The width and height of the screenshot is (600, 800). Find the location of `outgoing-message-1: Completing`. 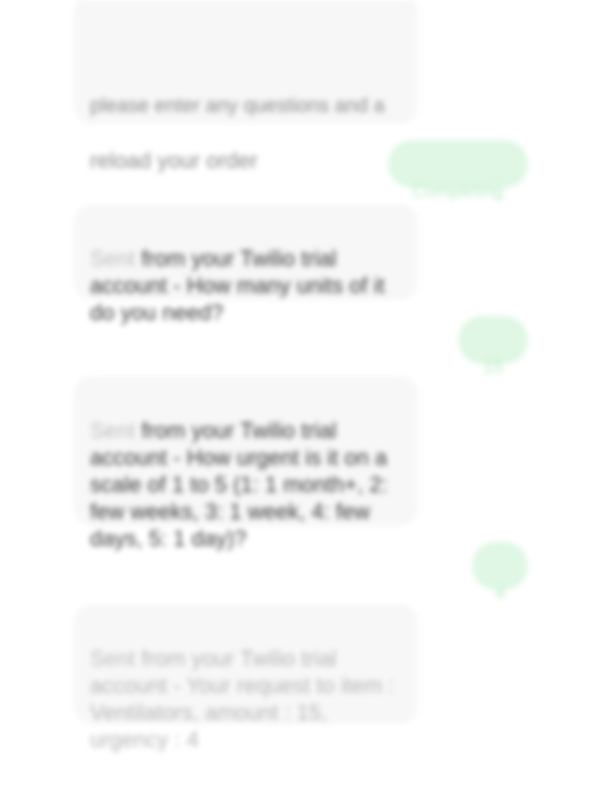

outgoing-message-1: Completing is located at coordinates (458, 170).